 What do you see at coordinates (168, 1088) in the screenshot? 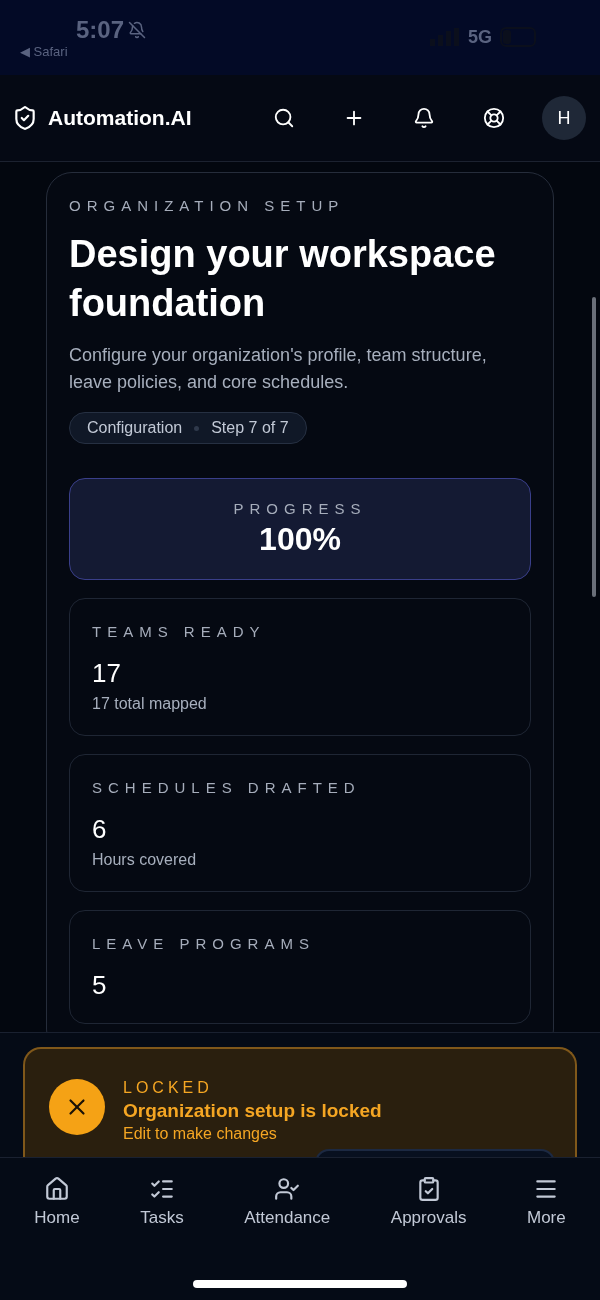
I see `banner-eyebrow: LOCKED` at bounding box center [168, 1088].